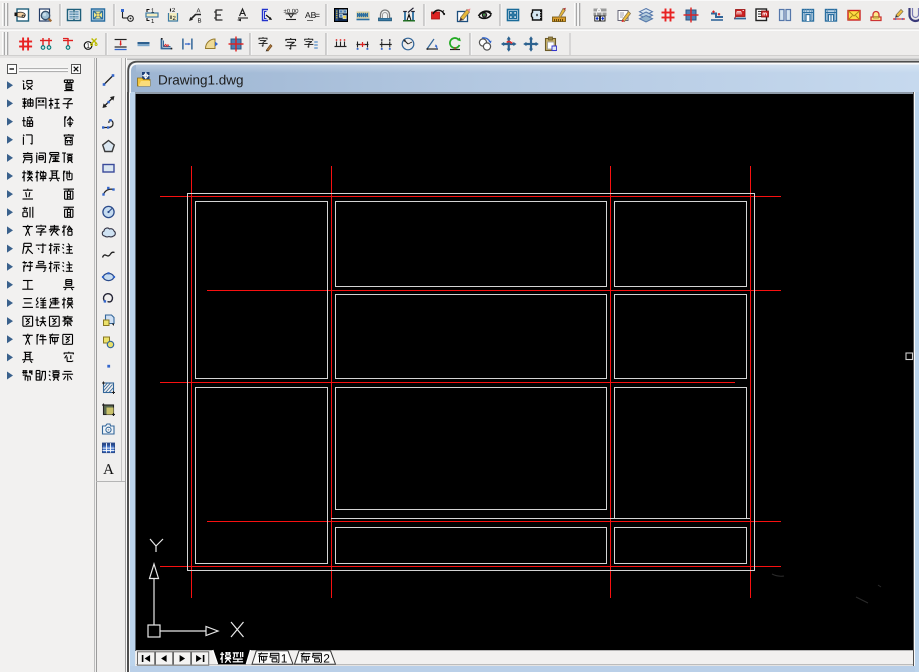  Describe the element at coordinates (201, 80) in the screenshot. I see `svg-text: Drawing1.dwg` at that location.